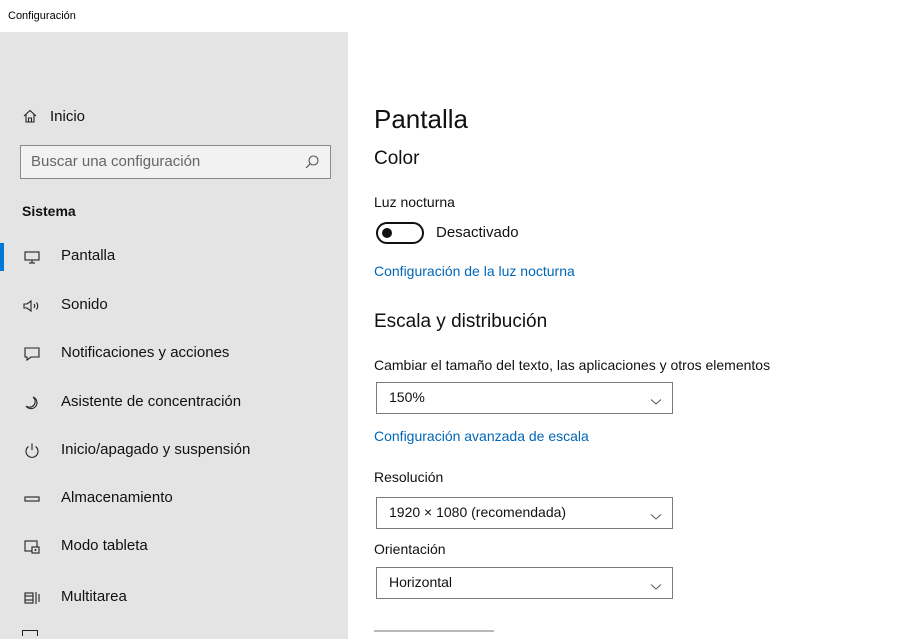  Describe the element at coordinates (174, 598) in the screenshot. I see `sidebar-item-multitarea: Multitarea` at that location.